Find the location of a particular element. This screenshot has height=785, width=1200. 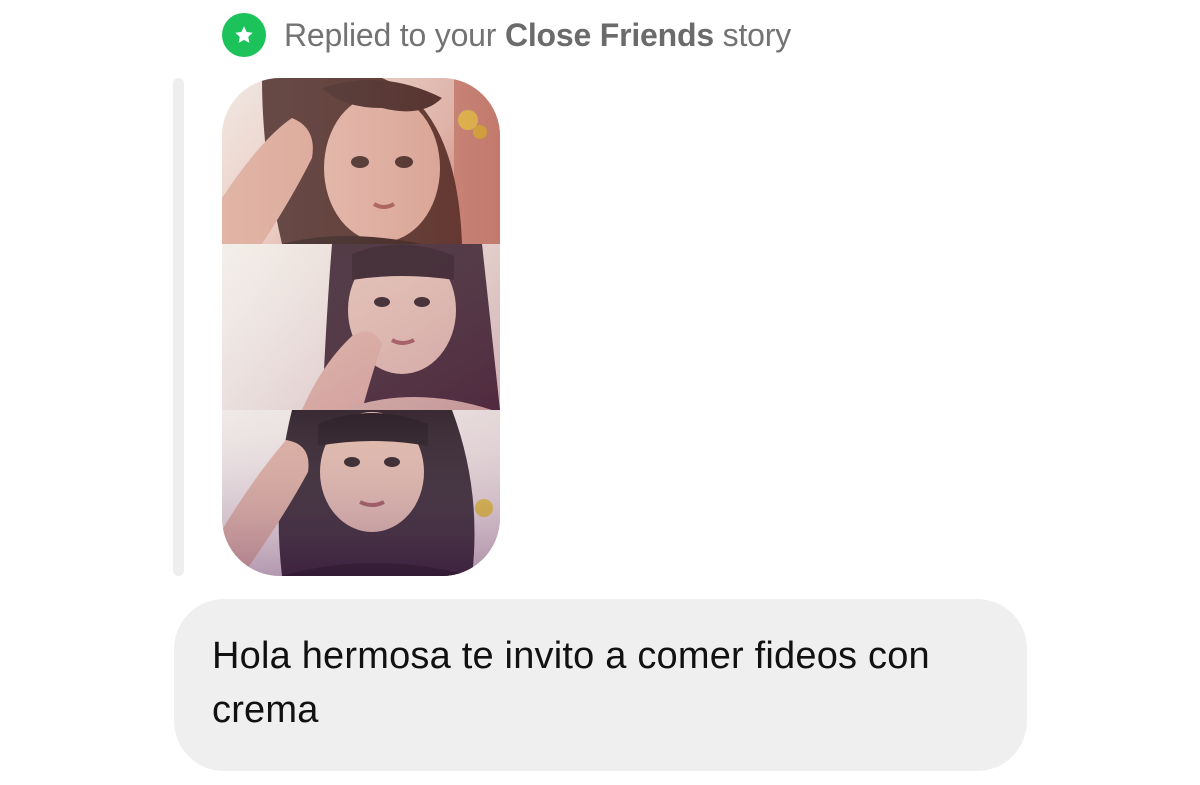

story-photo-middle is located at coordinates (361, 327).